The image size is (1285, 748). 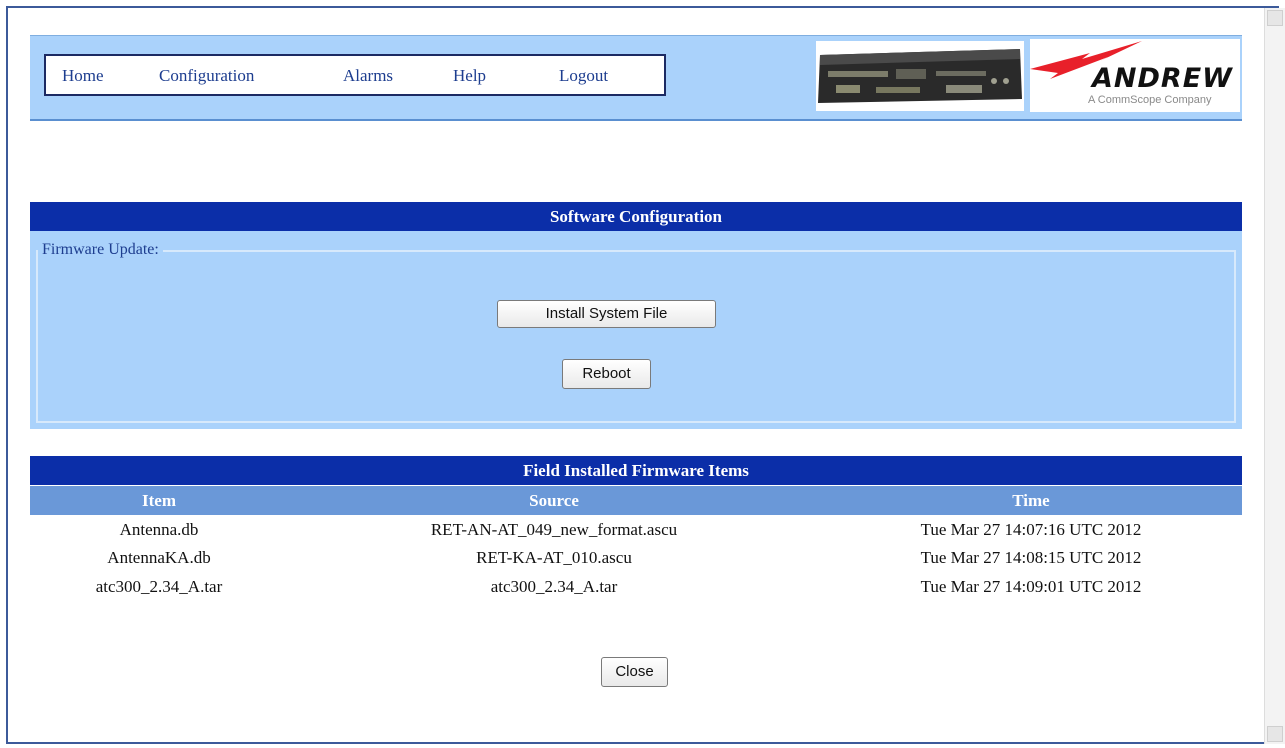 What do you see at coordinates (206, 76) in the screenshot?
I see `nav-configuration-link: Configuration` at bounding box center [206, 76].